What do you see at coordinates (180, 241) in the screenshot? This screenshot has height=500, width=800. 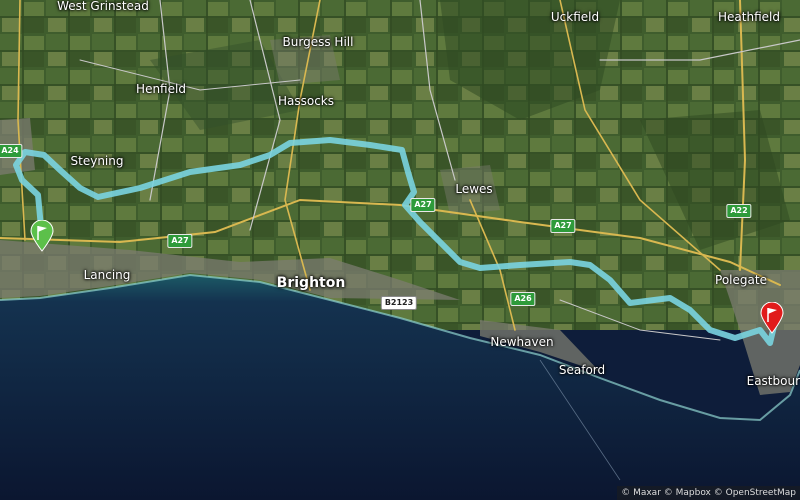 I see `road-shield-a27-west: A27` at bounding box center [180, 241].